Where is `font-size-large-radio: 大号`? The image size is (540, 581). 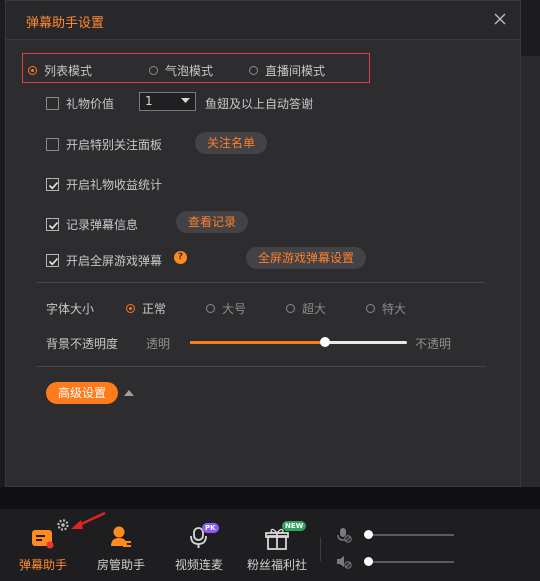
font-size-large-radio: 大号 is located at coordinates (226, 308).